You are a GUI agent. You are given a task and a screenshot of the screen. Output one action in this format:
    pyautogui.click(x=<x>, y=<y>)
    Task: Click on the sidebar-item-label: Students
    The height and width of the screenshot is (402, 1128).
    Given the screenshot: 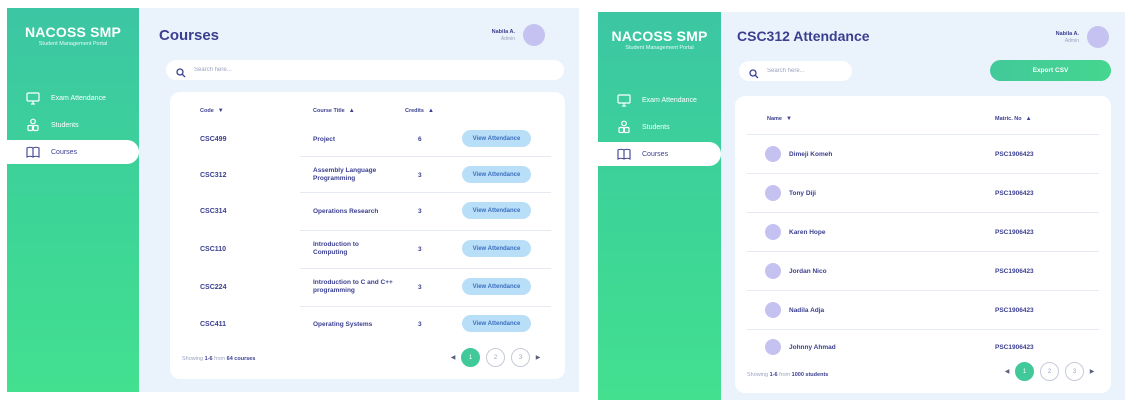 What is the action you would take?
    pyautogui.click(x=656, y=127)
    